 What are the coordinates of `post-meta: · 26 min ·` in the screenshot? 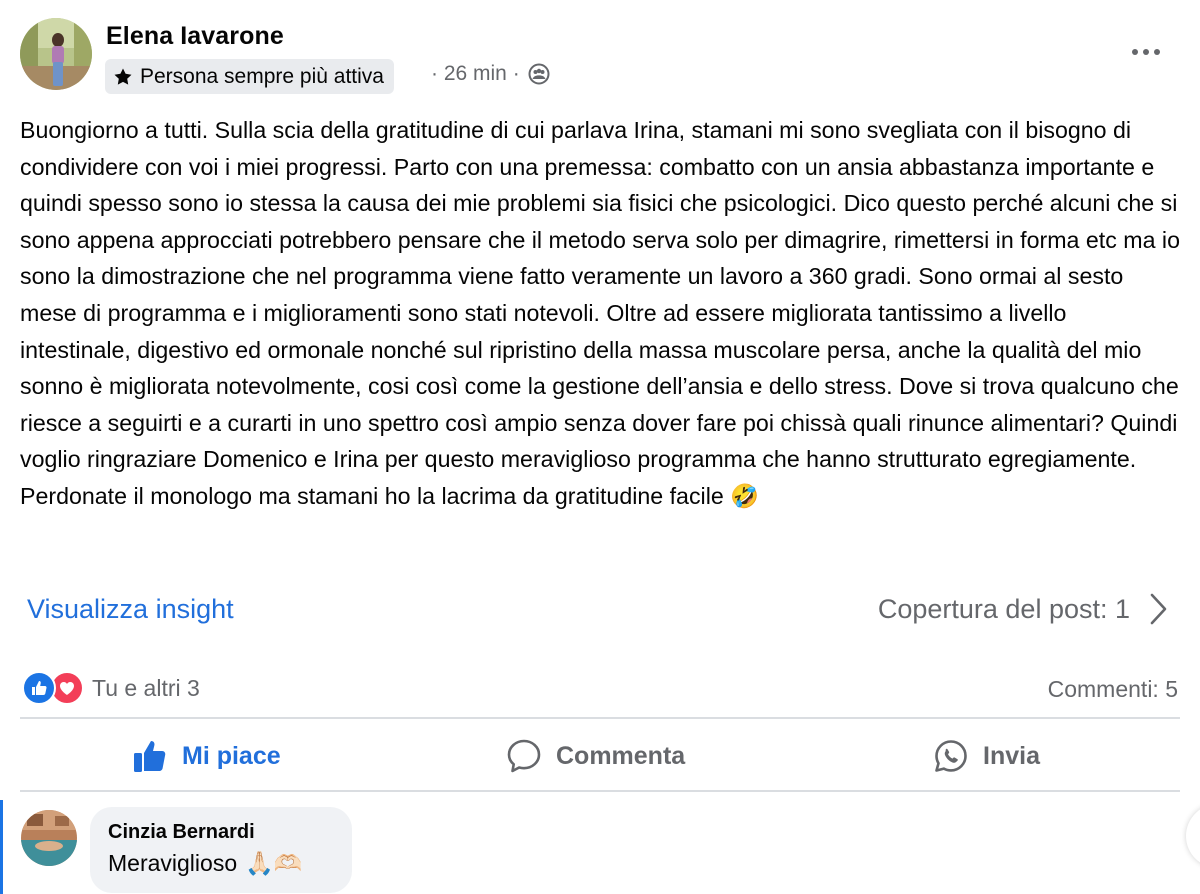 It's located at (490, 74).